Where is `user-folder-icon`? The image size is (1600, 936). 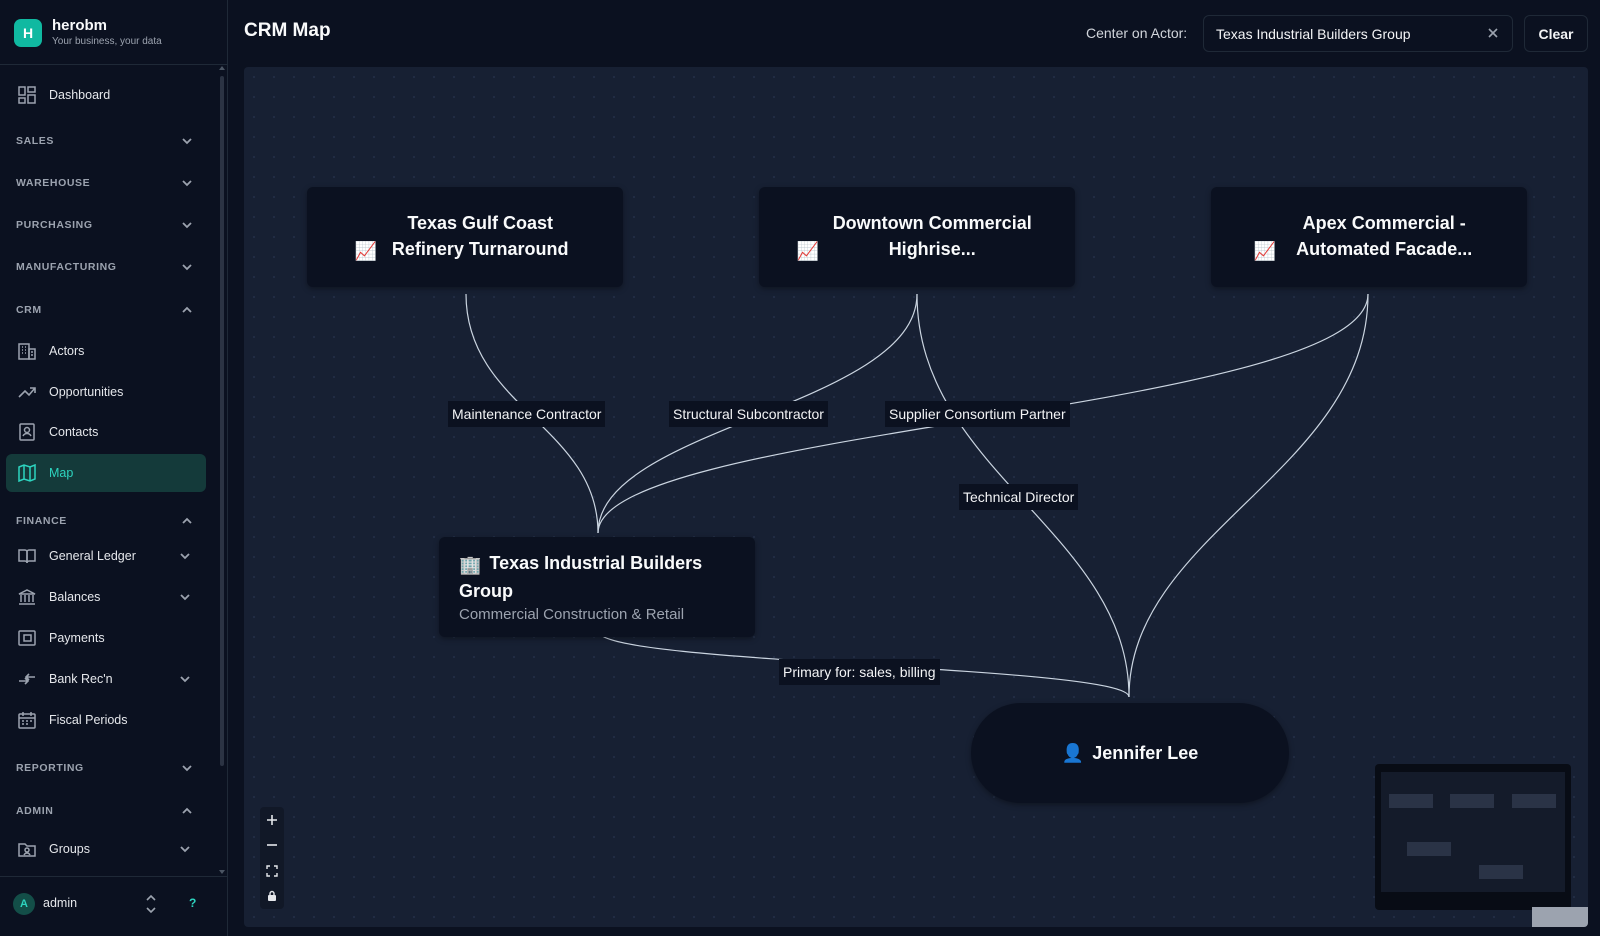
user-folder-icon is located at coordinates (27, 849).